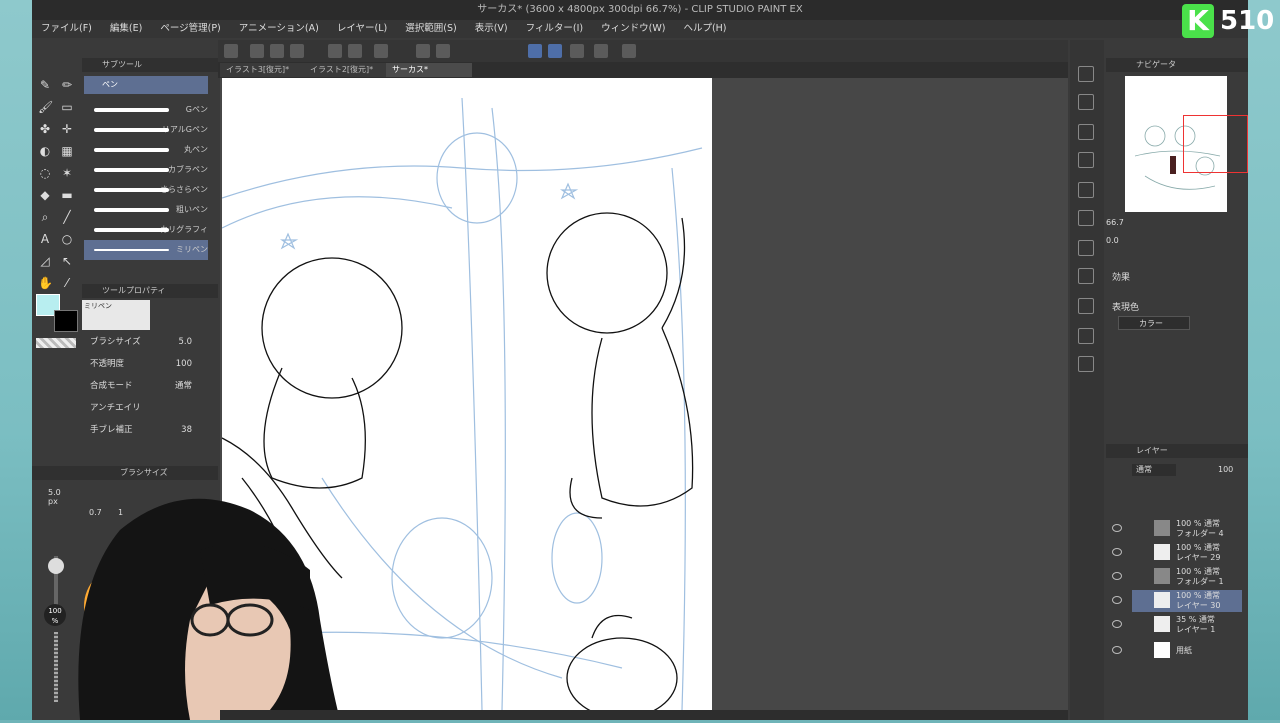 This screenshot has height=723, width=1280. What do you see at coordinates (146, 150) in the screenshot?
I see `brush-maru-pen: 丸ペン` at bounding box center [146, 150].